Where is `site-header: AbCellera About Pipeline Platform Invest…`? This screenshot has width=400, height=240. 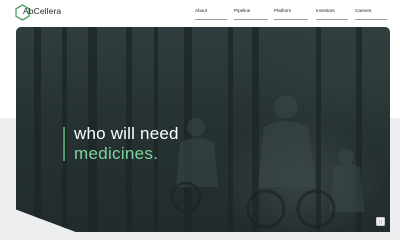 site-header: AbCellera About Pipeline Platform Invest… is located at coordinates (200, 13).